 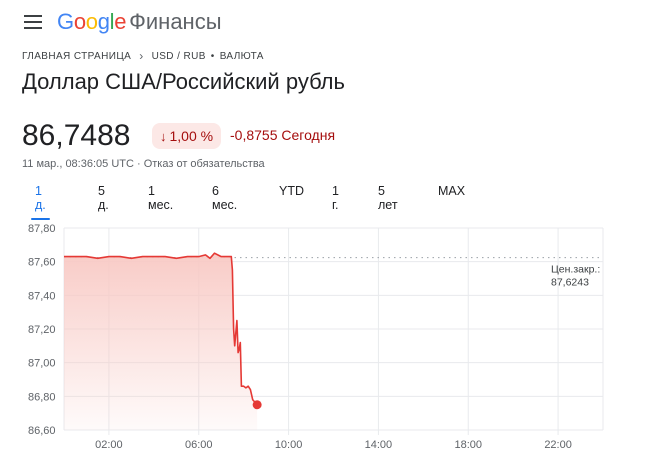 What do you see at coordinates (178, 56) in the screenshot?
I see `breadcrumb-pair: USD / RUB` at bounding box center [178, 56].